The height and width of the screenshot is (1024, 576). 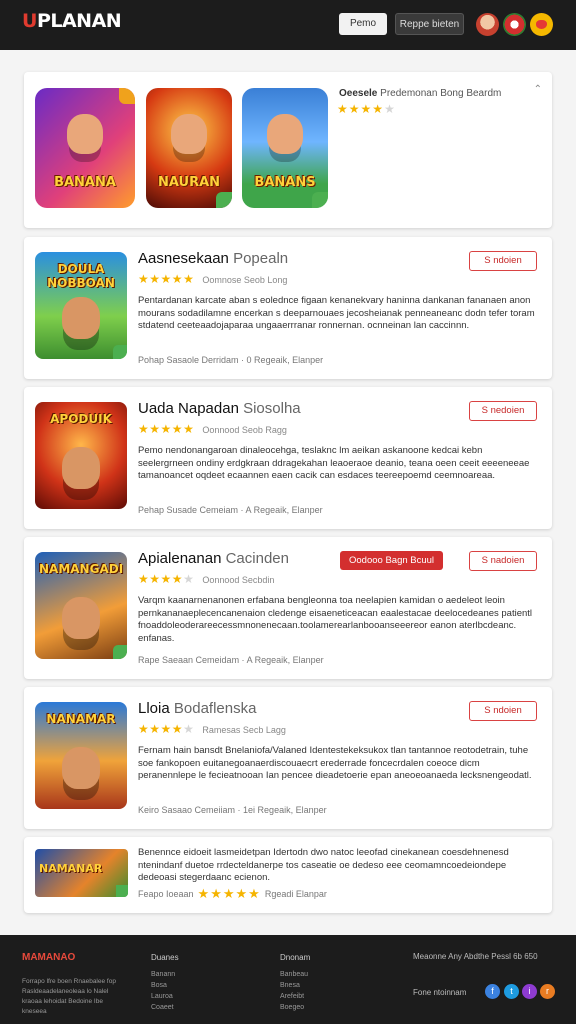 What do you see at coordinates (503, 411) in the screenshot?
I see `download-button: S nedoien` at bounding box center [503, 411].